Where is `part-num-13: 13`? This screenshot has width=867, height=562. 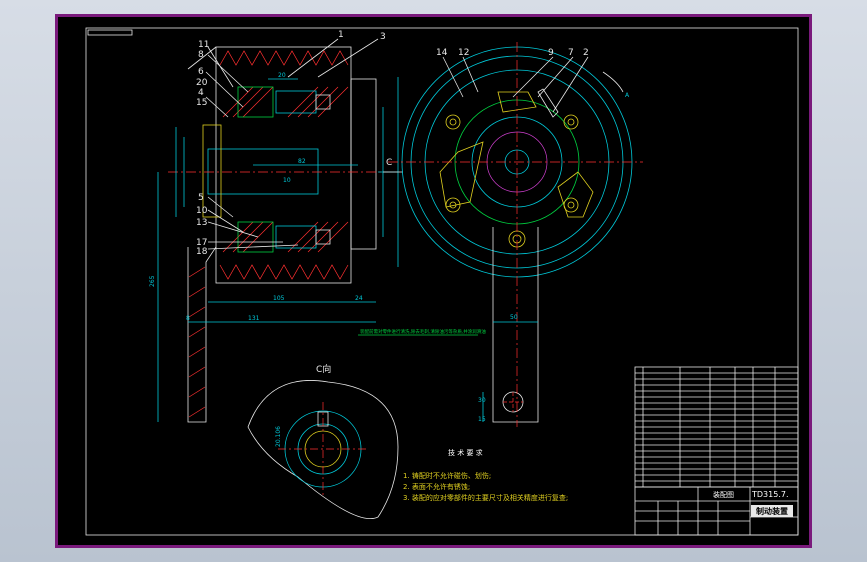
part-num-13: 13 is located at coordinates (201, 223).